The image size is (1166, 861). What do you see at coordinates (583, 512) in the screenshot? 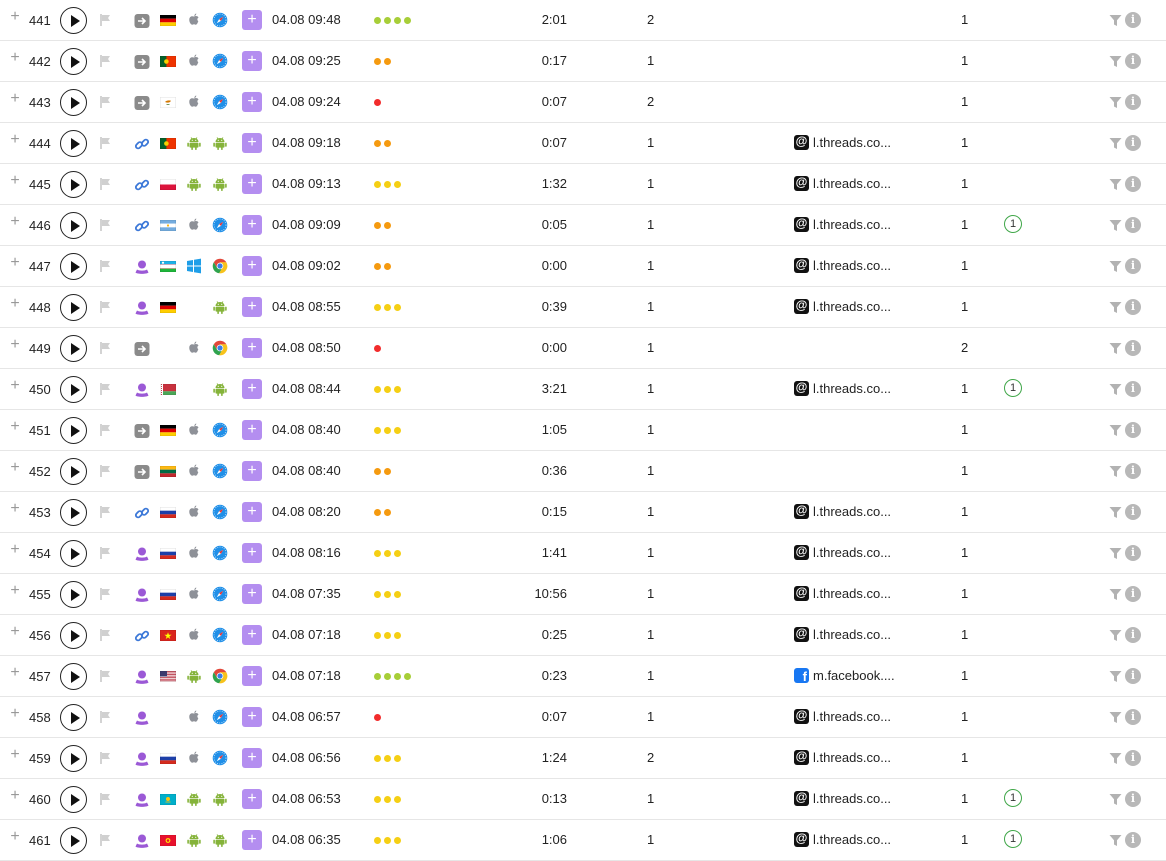
I see `table-row: +453+04.08 08:200:151l.threads.co...1i` at bounding box center [583, 512].